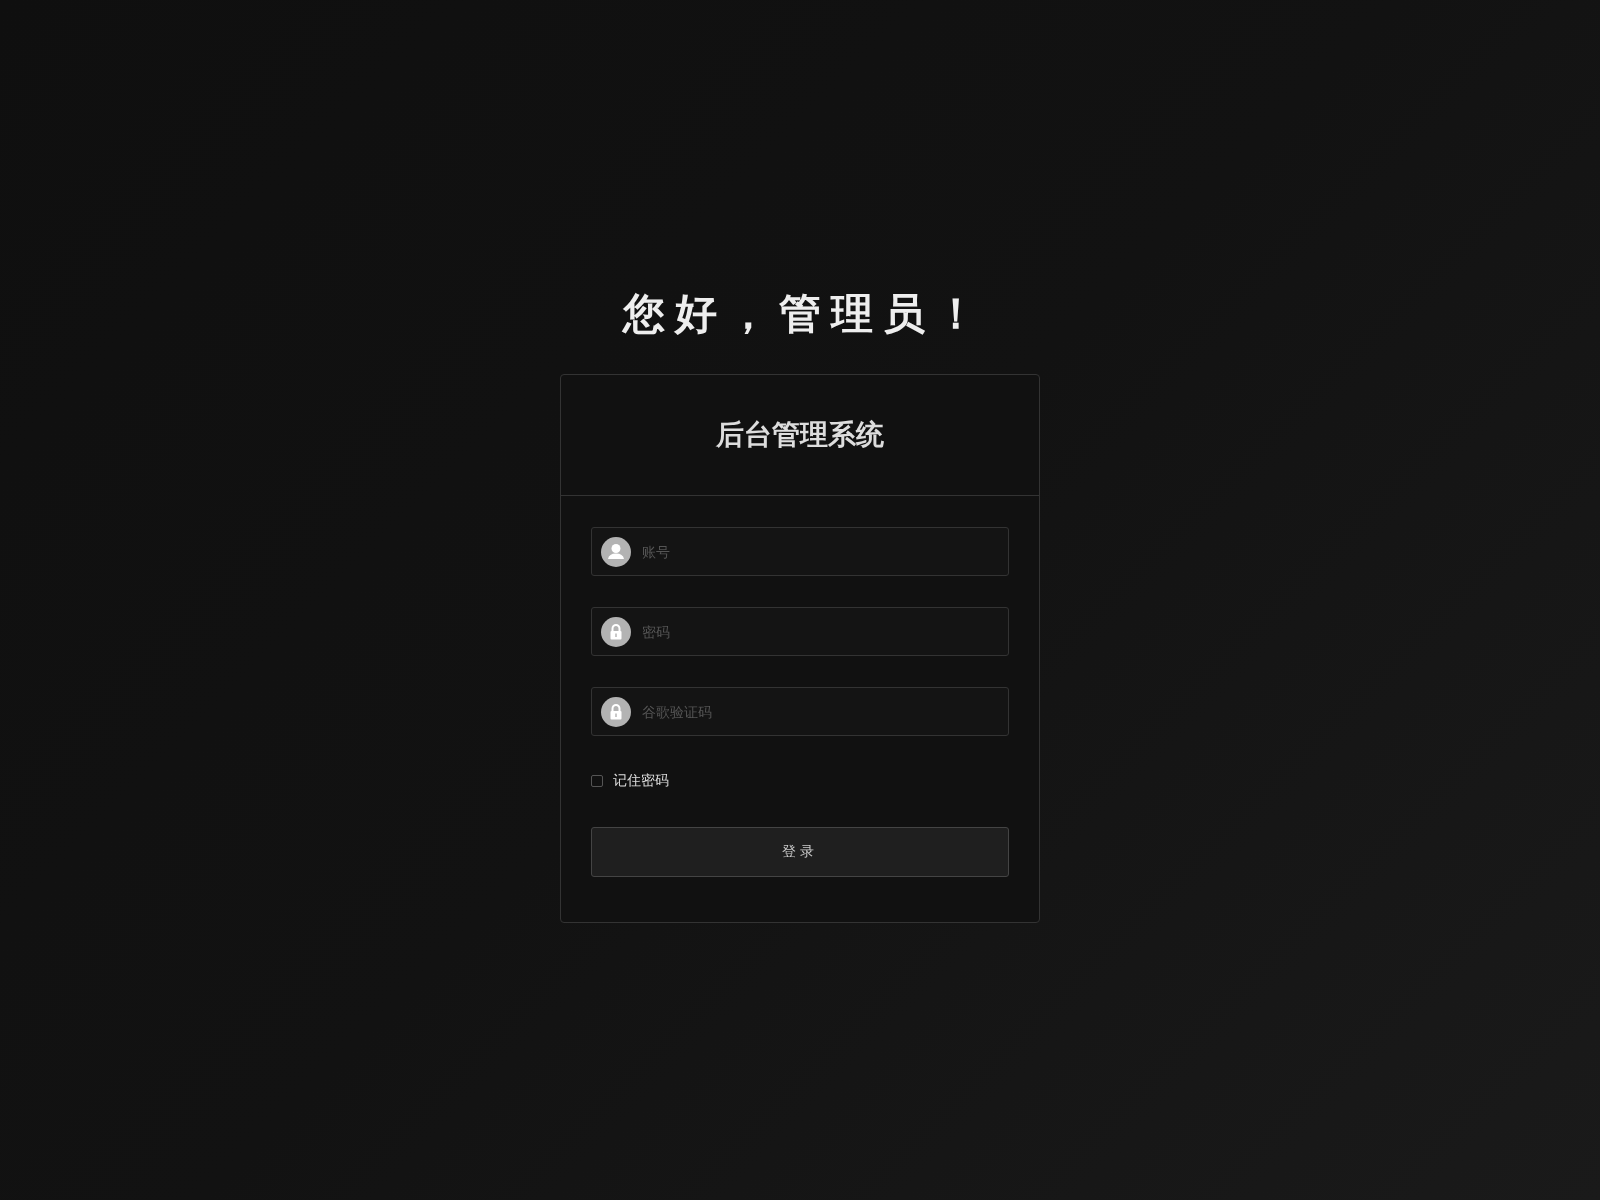 The width and height of the screenshot is (1600, 1200). Describe the element at coordinates (800, 551) in the screenshot. I see `input-field: 账号` at that location.